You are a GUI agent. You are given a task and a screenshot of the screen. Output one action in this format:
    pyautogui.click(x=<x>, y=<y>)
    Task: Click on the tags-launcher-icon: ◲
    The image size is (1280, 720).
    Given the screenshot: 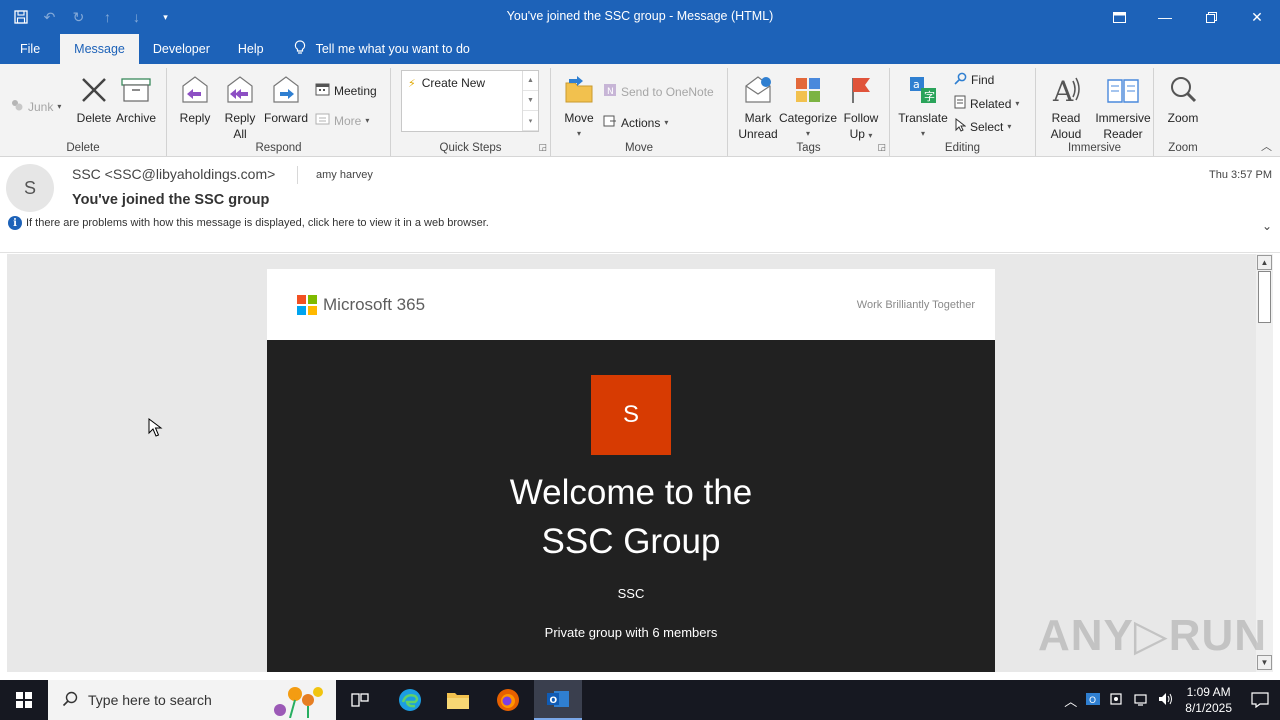 What is the action you would take?
    pyautogui.click(x=881, y=147)
    